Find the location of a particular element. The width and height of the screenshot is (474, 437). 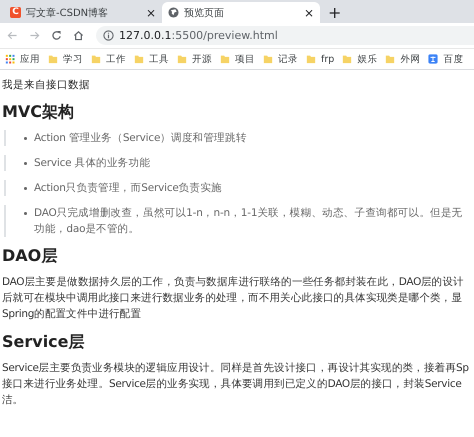

bookmark: 百度 is located at coordinates (448, 59).